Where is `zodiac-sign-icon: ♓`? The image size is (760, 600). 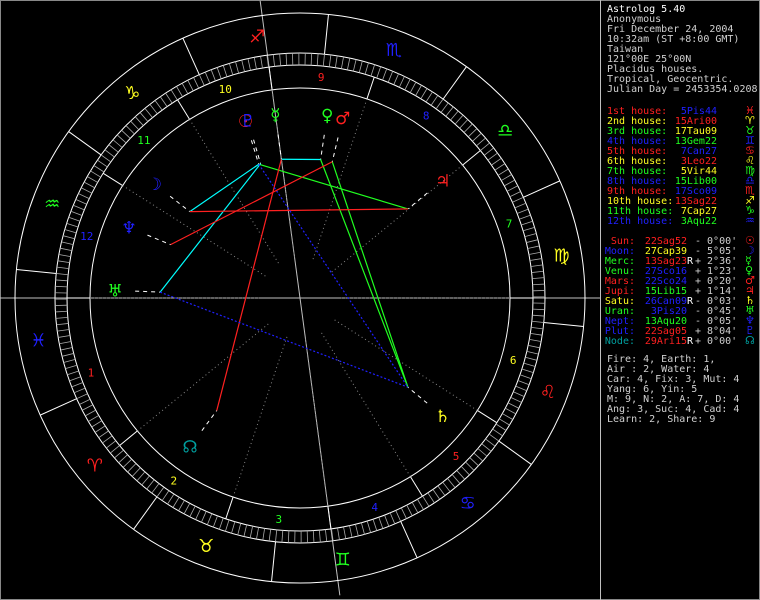
zodiac-sign-icon: ♓ is located at coordinates (38, 341).